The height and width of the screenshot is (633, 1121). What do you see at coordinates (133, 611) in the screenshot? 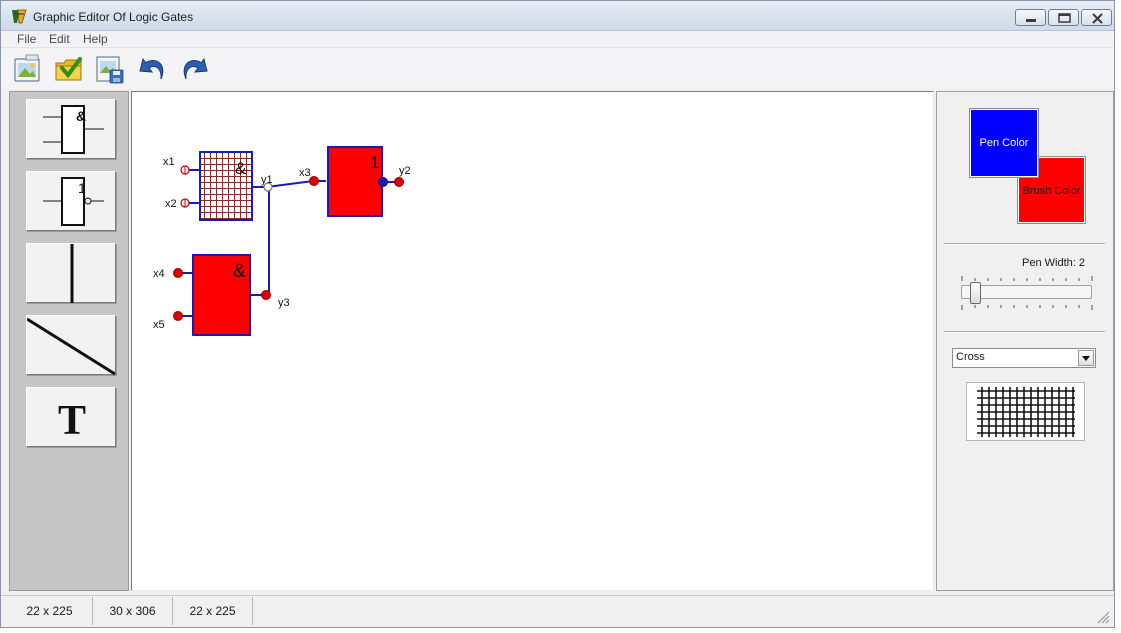
I see `status-pane-2: 30 x 306` at bounding box center [133, 611].